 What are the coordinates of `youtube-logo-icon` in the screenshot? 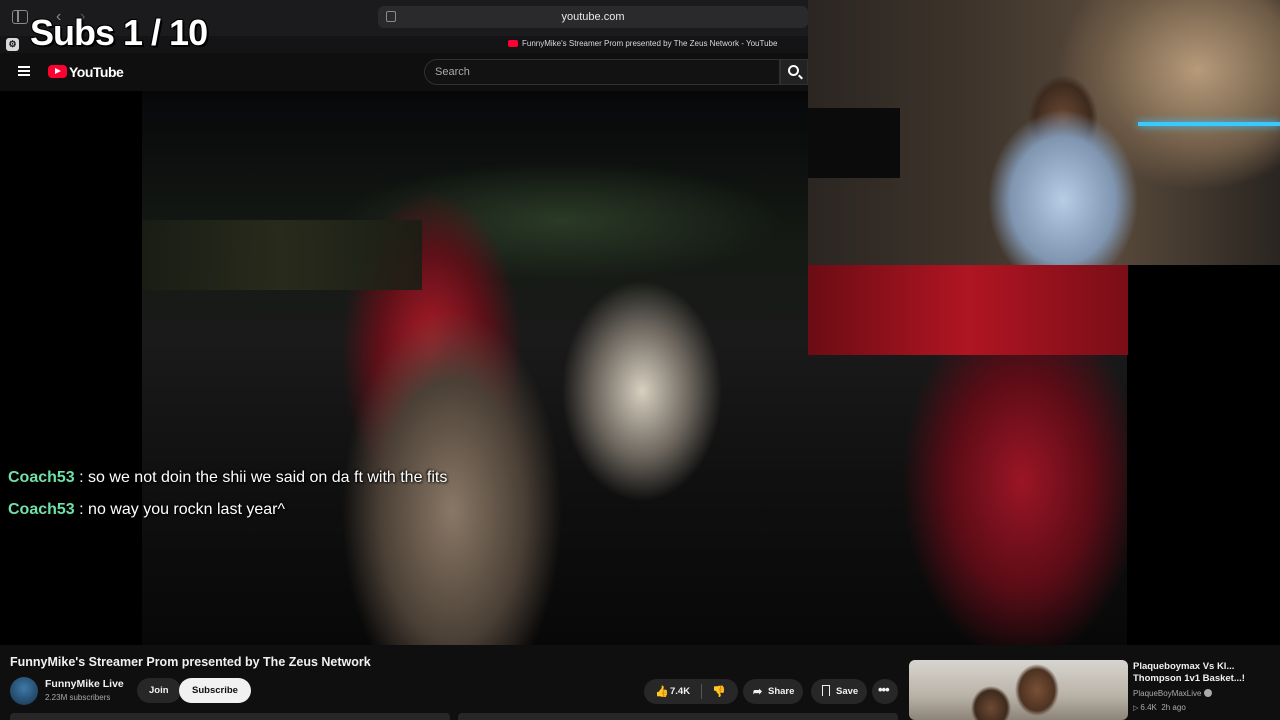 It's located at (57, 71).